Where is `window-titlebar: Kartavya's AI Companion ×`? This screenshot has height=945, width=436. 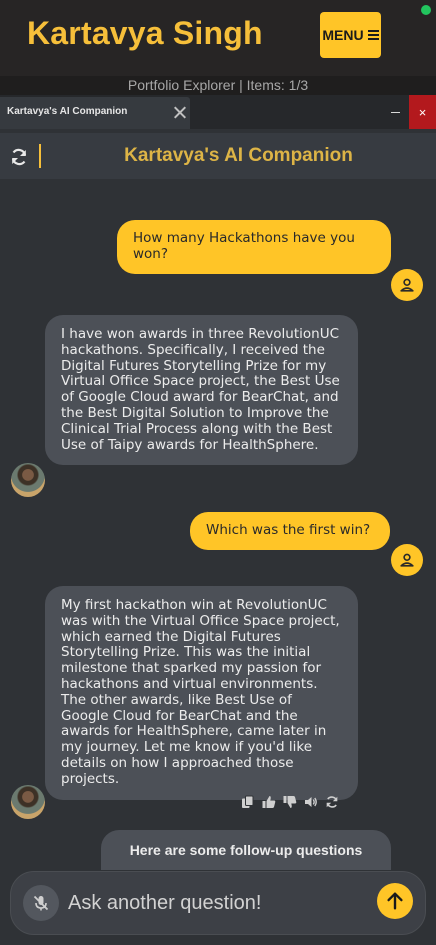 window-titlebar: Kartavya's AI Companion × is located at coordinates (218, 112).